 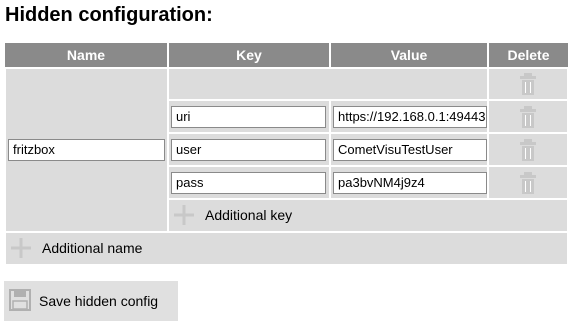 I want to click on entry-spacer, so click(x=328, y=84).